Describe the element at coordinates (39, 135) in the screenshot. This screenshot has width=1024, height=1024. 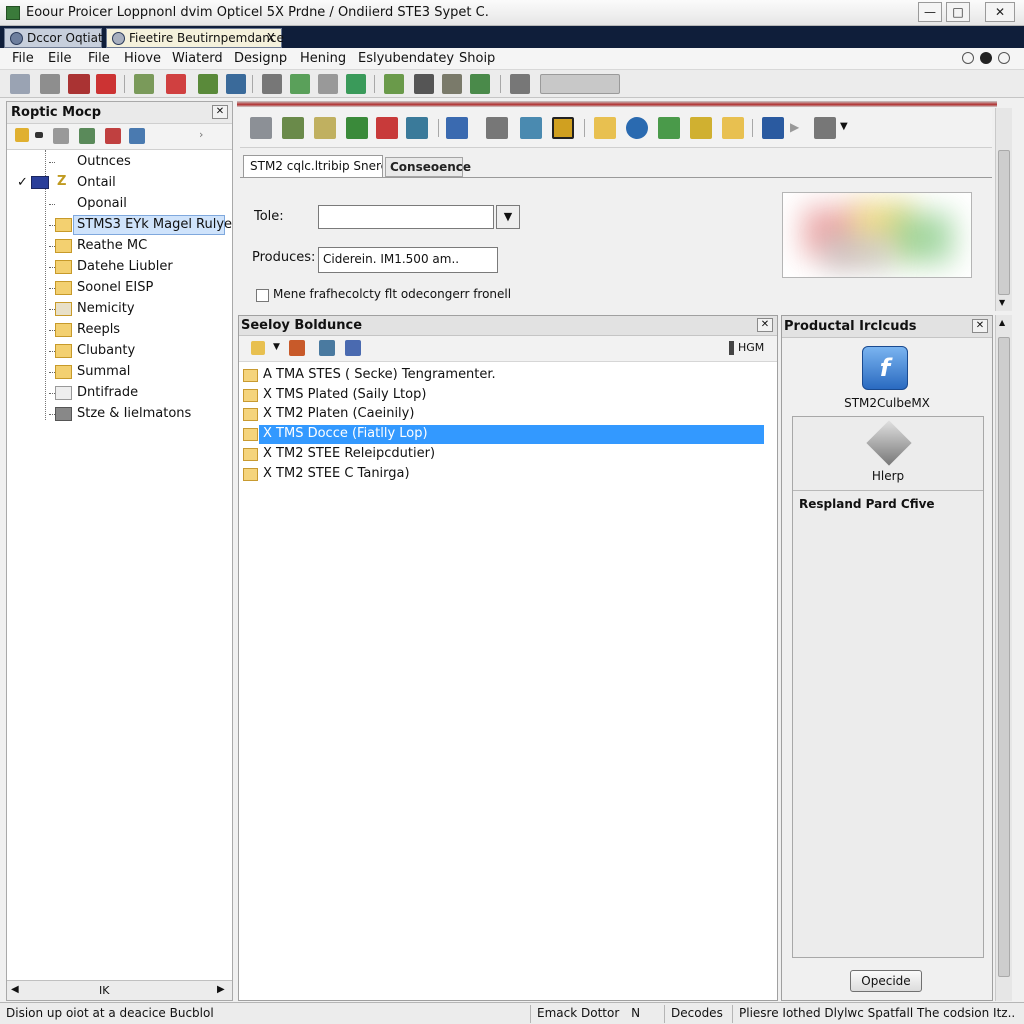
I see `dropdown-icon` at that location.